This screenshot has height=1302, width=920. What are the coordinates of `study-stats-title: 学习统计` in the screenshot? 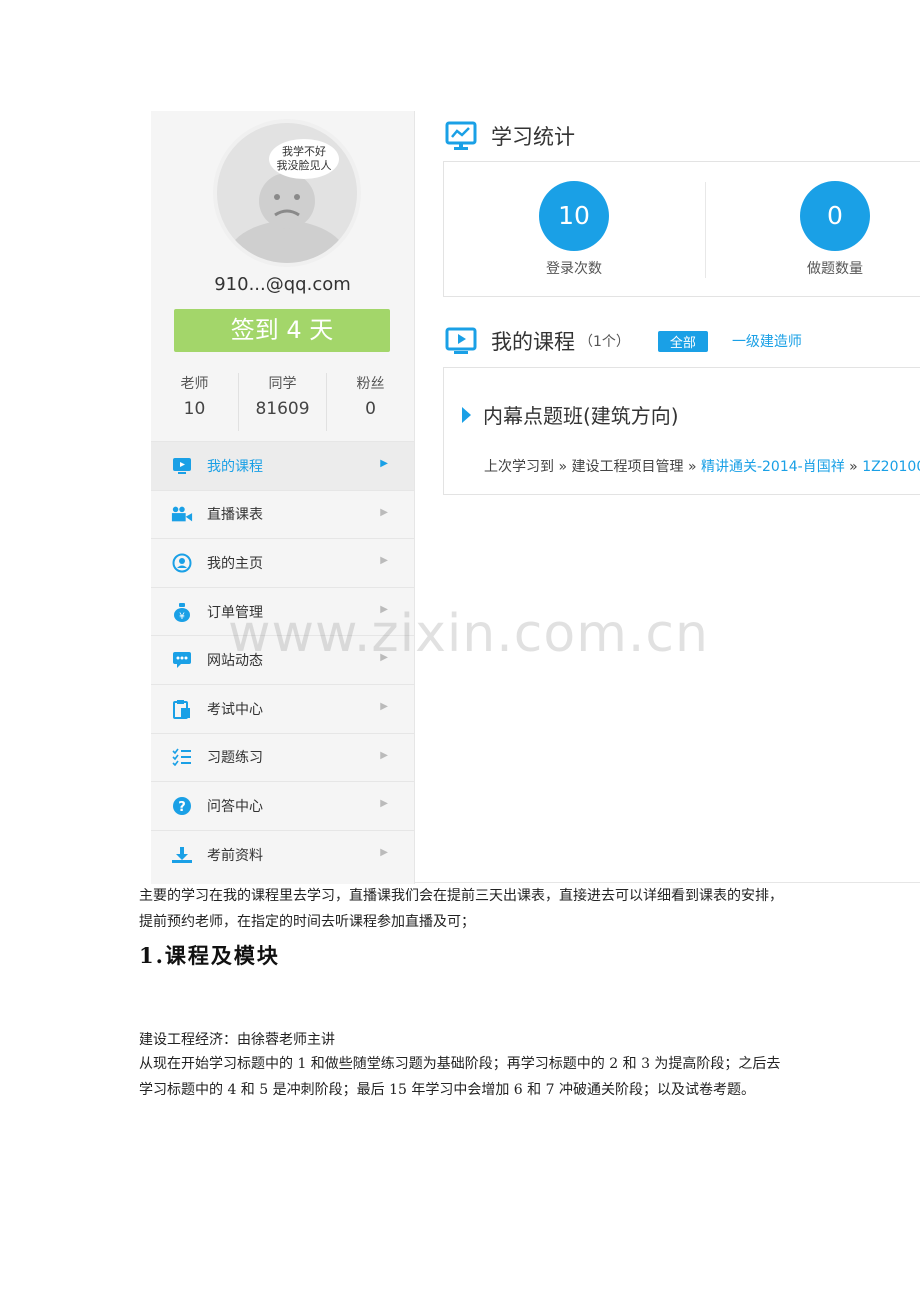 It's located at (533, 137).